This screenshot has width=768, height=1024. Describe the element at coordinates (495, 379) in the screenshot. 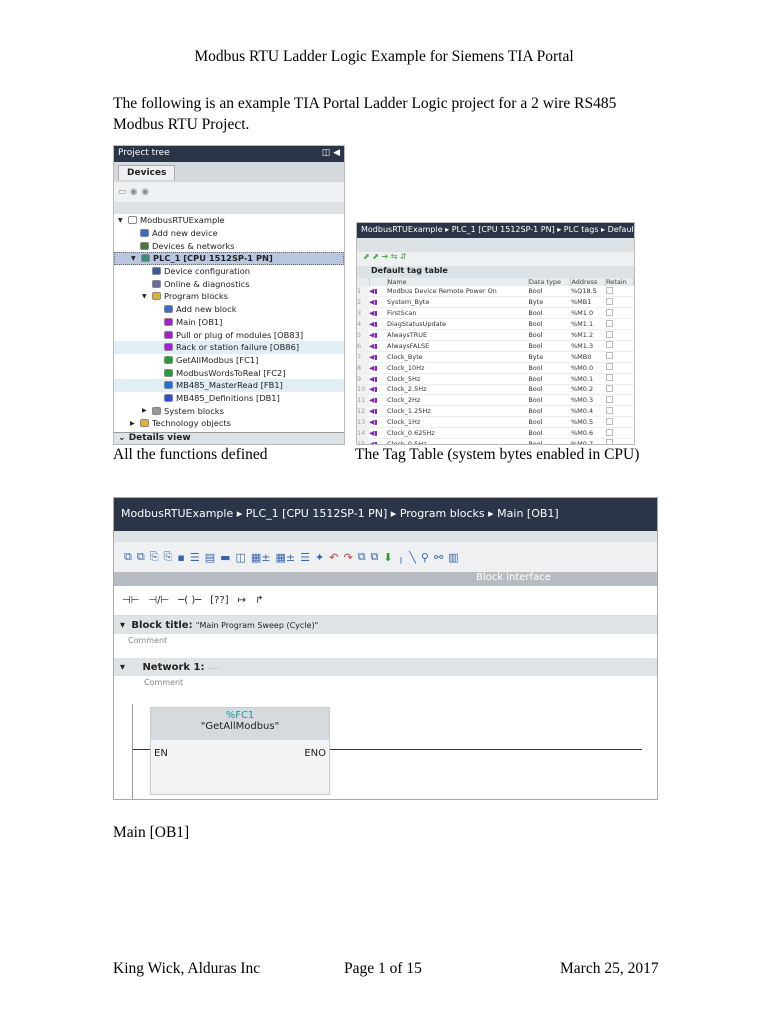

I see `tag-row: 9 ◀▮ Clock_5Hz Bool %M0.1` at that location.